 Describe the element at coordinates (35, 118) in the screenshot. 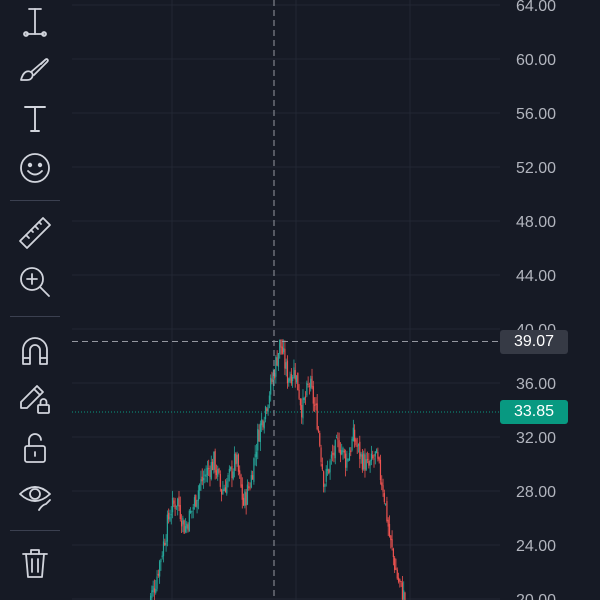

I see `text-tool` at that location.